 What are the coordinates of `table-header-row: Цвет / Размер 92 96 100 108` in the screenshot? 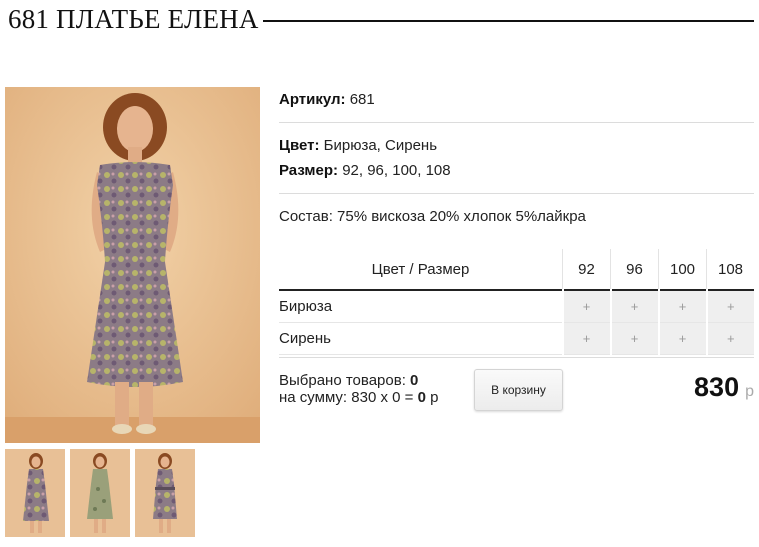 It's located at (516, 269).